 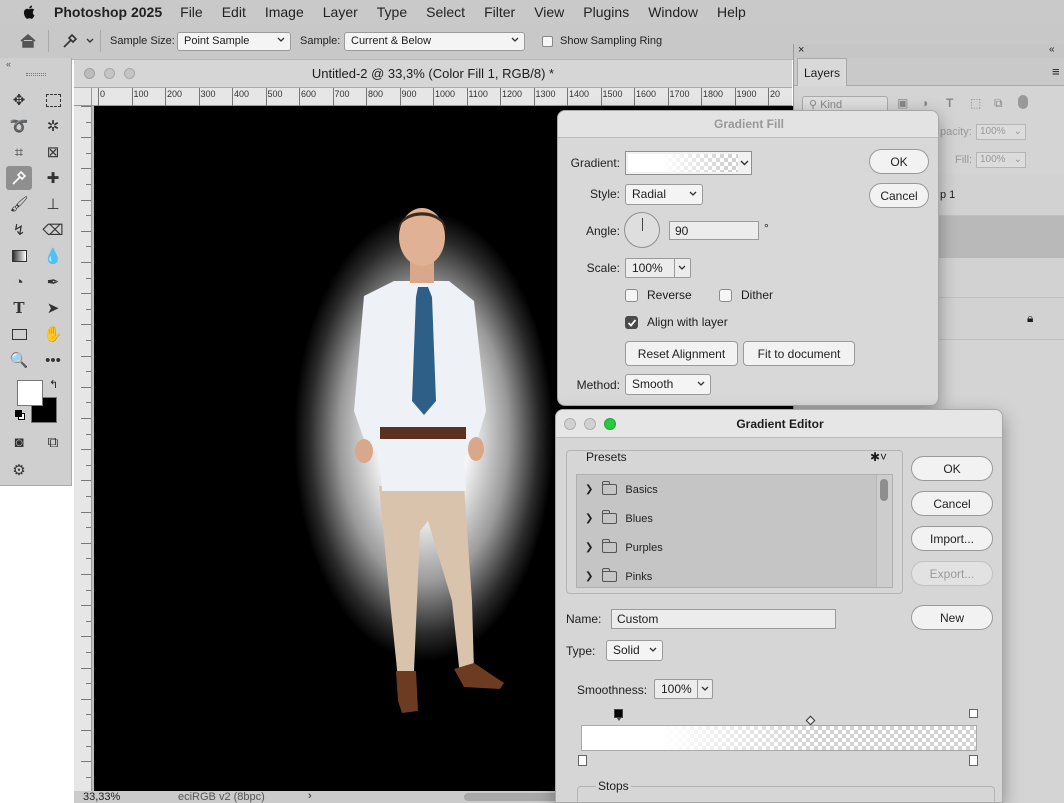 What do you see at coordinates (19, 442) in the screenshot?
I see `quick-mask-icon: ◙` at bounding box center [19, 442].